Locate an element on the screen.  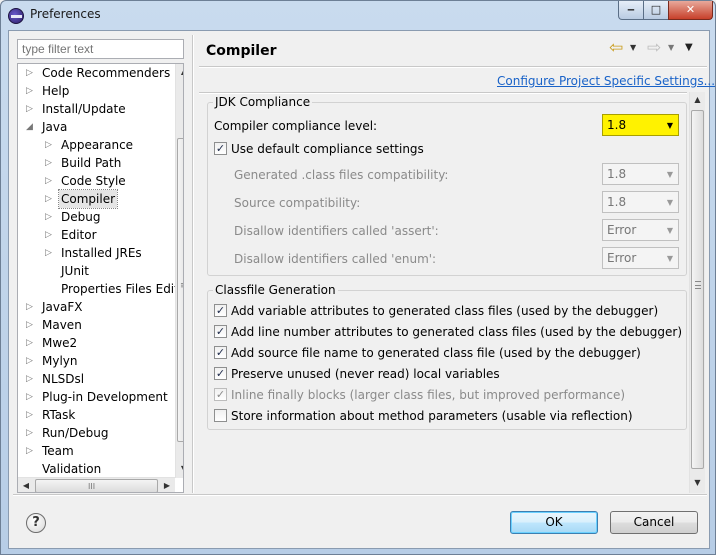
forward-arrow-icon: ⇨ is located at coordinates (657, 48).